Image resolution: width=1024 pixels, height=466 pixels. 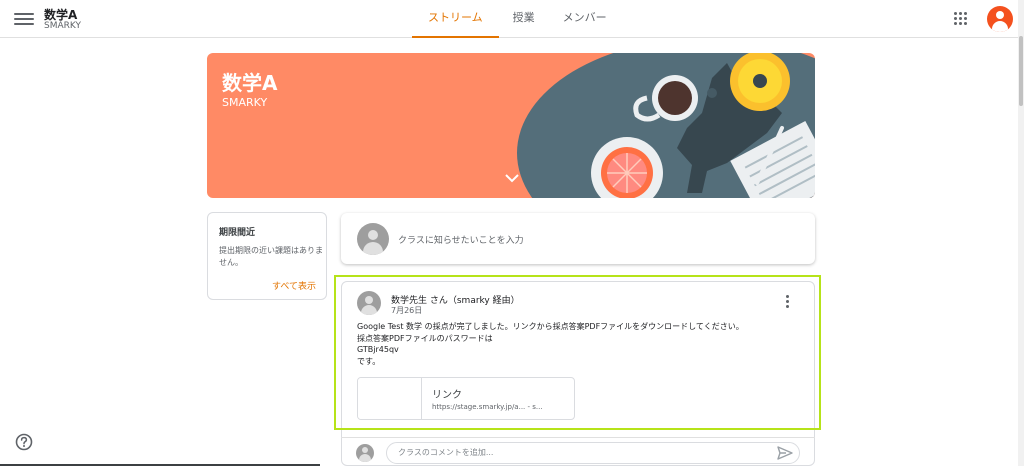 What do you see at coordinates (455, 19) in the screenshot?
I see `tab-stream: ストリーム` at bounding box center [455, 19].